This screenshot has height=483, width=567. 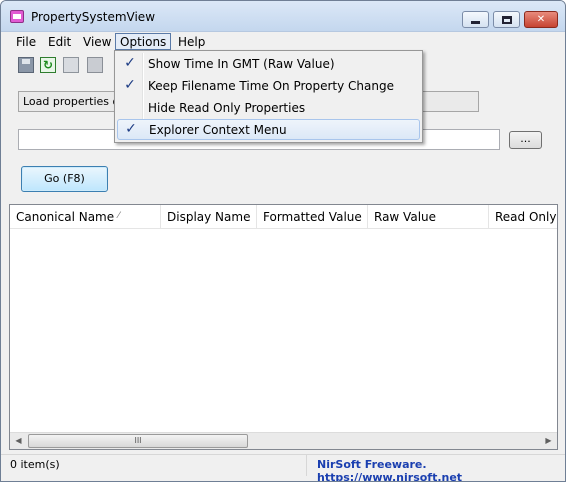 I want to click on column-header-display-name: Display Name, so click(x=209, y=217).